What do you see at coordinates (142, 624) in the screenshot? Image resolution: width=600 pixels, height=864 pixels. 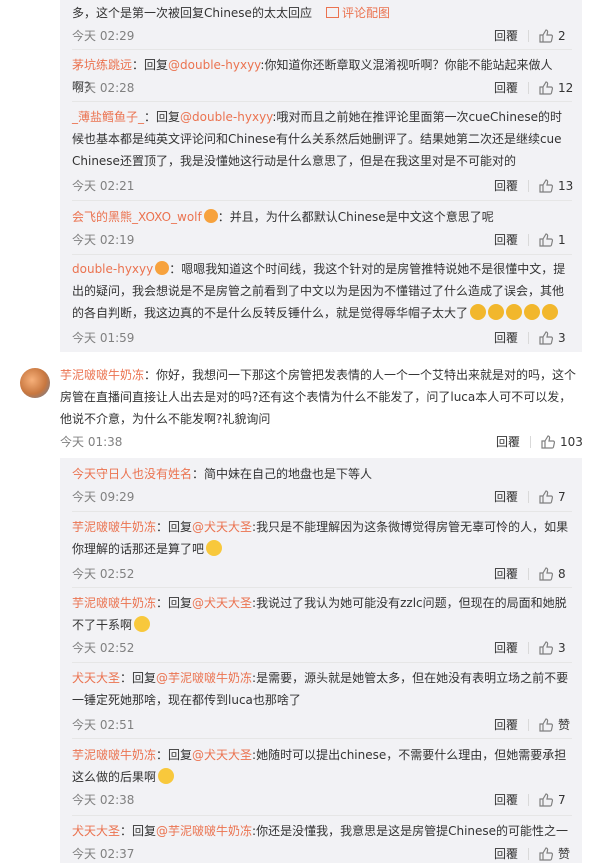 I see `emoji-icon` at bounding box center [142, 624].